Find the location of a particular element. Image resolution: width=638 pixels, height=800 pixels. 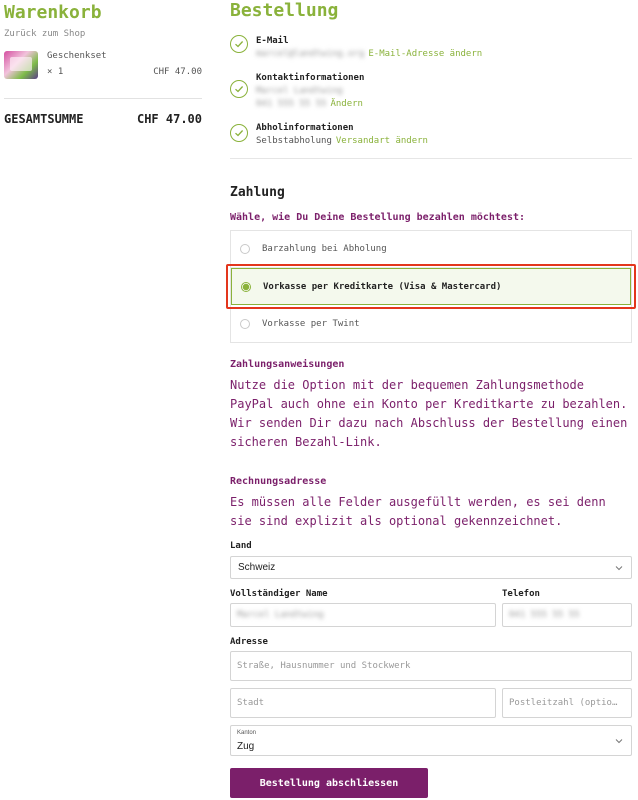

email-label: E-Mail is located at coordinates (272, 41).